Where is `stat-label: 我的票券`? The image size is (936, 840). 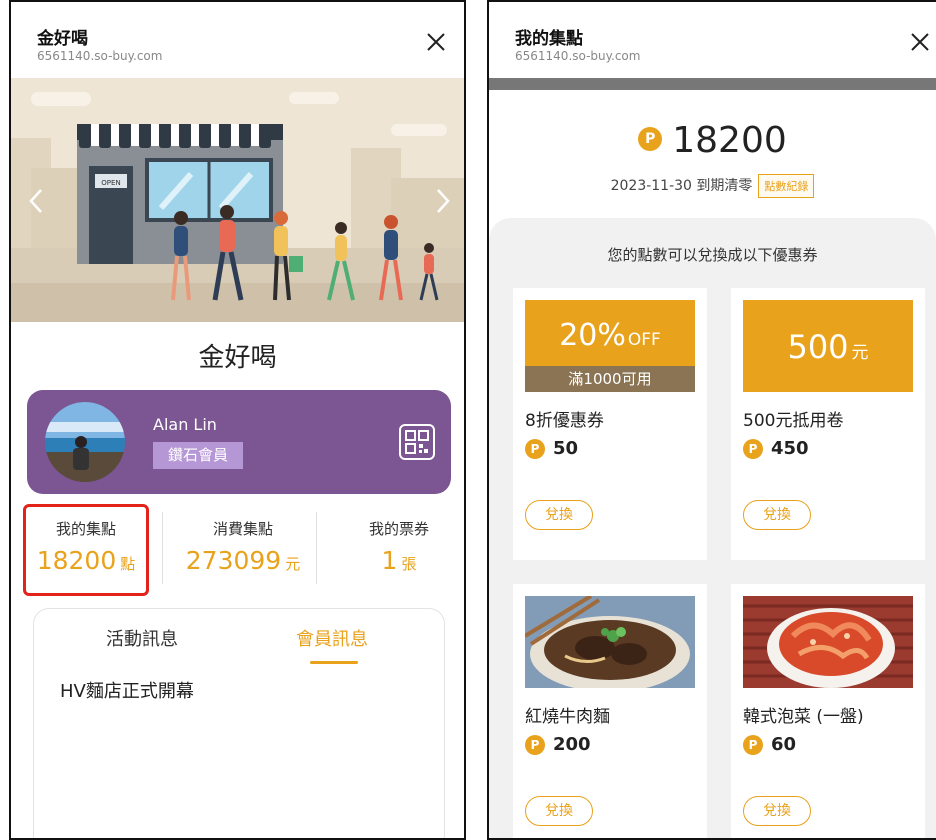 stat-label: 我的票券 is located at coordinates (398, 529).